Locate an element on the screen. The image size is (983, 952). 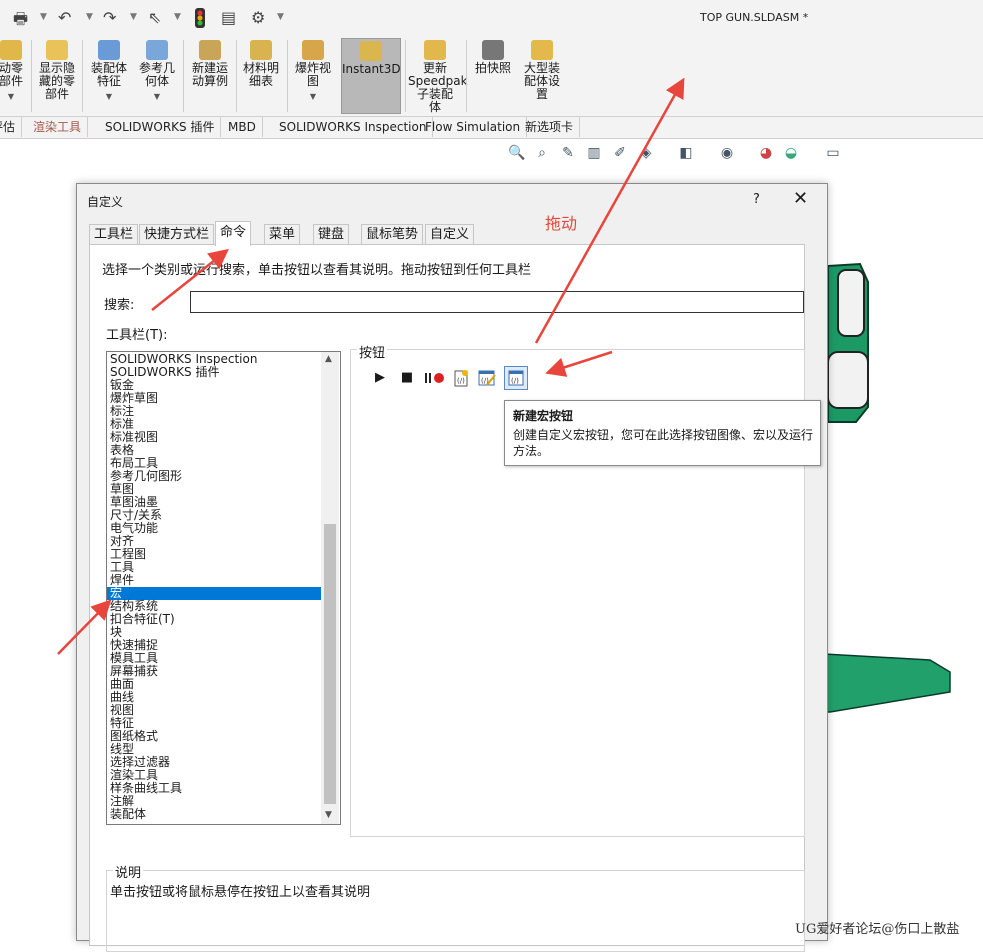
description-label: 说明 is located at coordinates (128, 871).